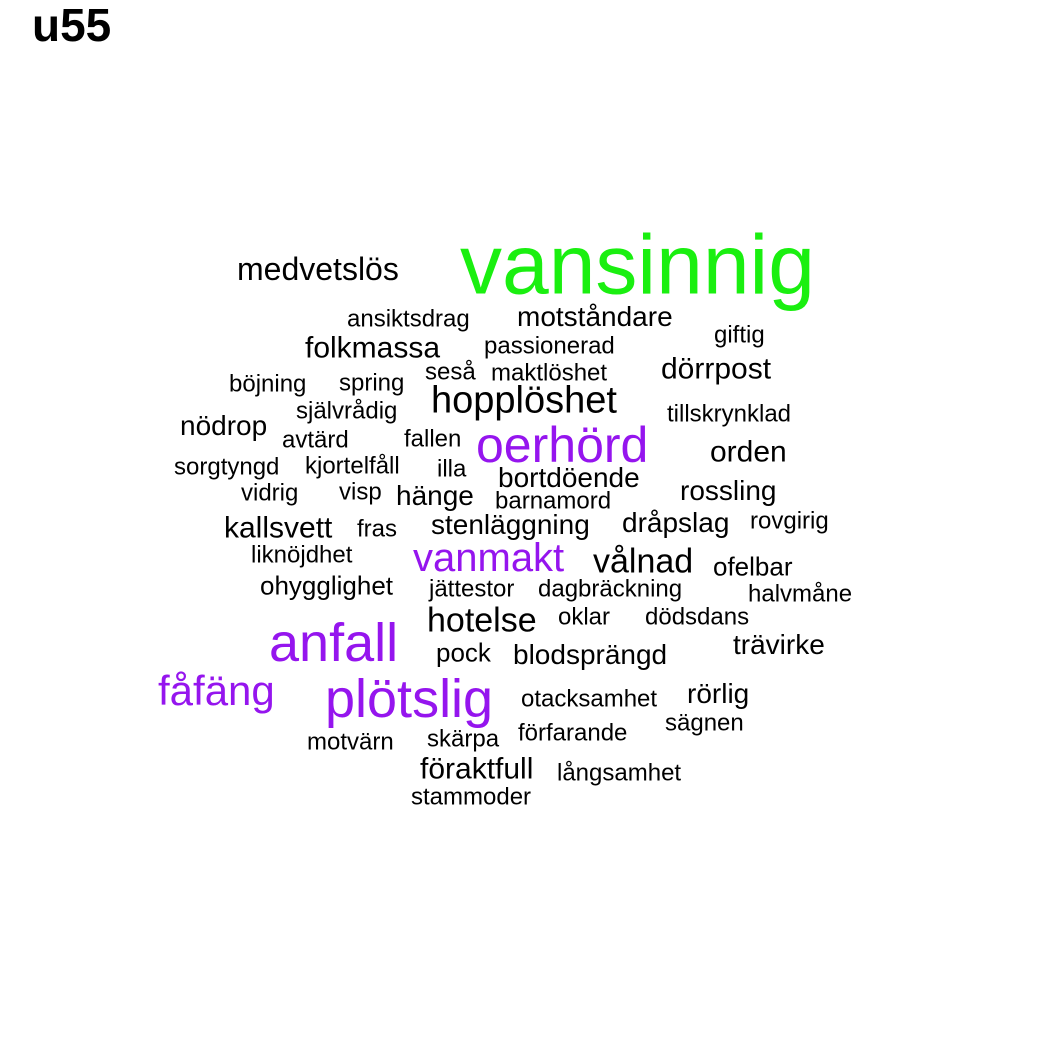  I want to click on cloud-word: giftig, so click(739, 335).